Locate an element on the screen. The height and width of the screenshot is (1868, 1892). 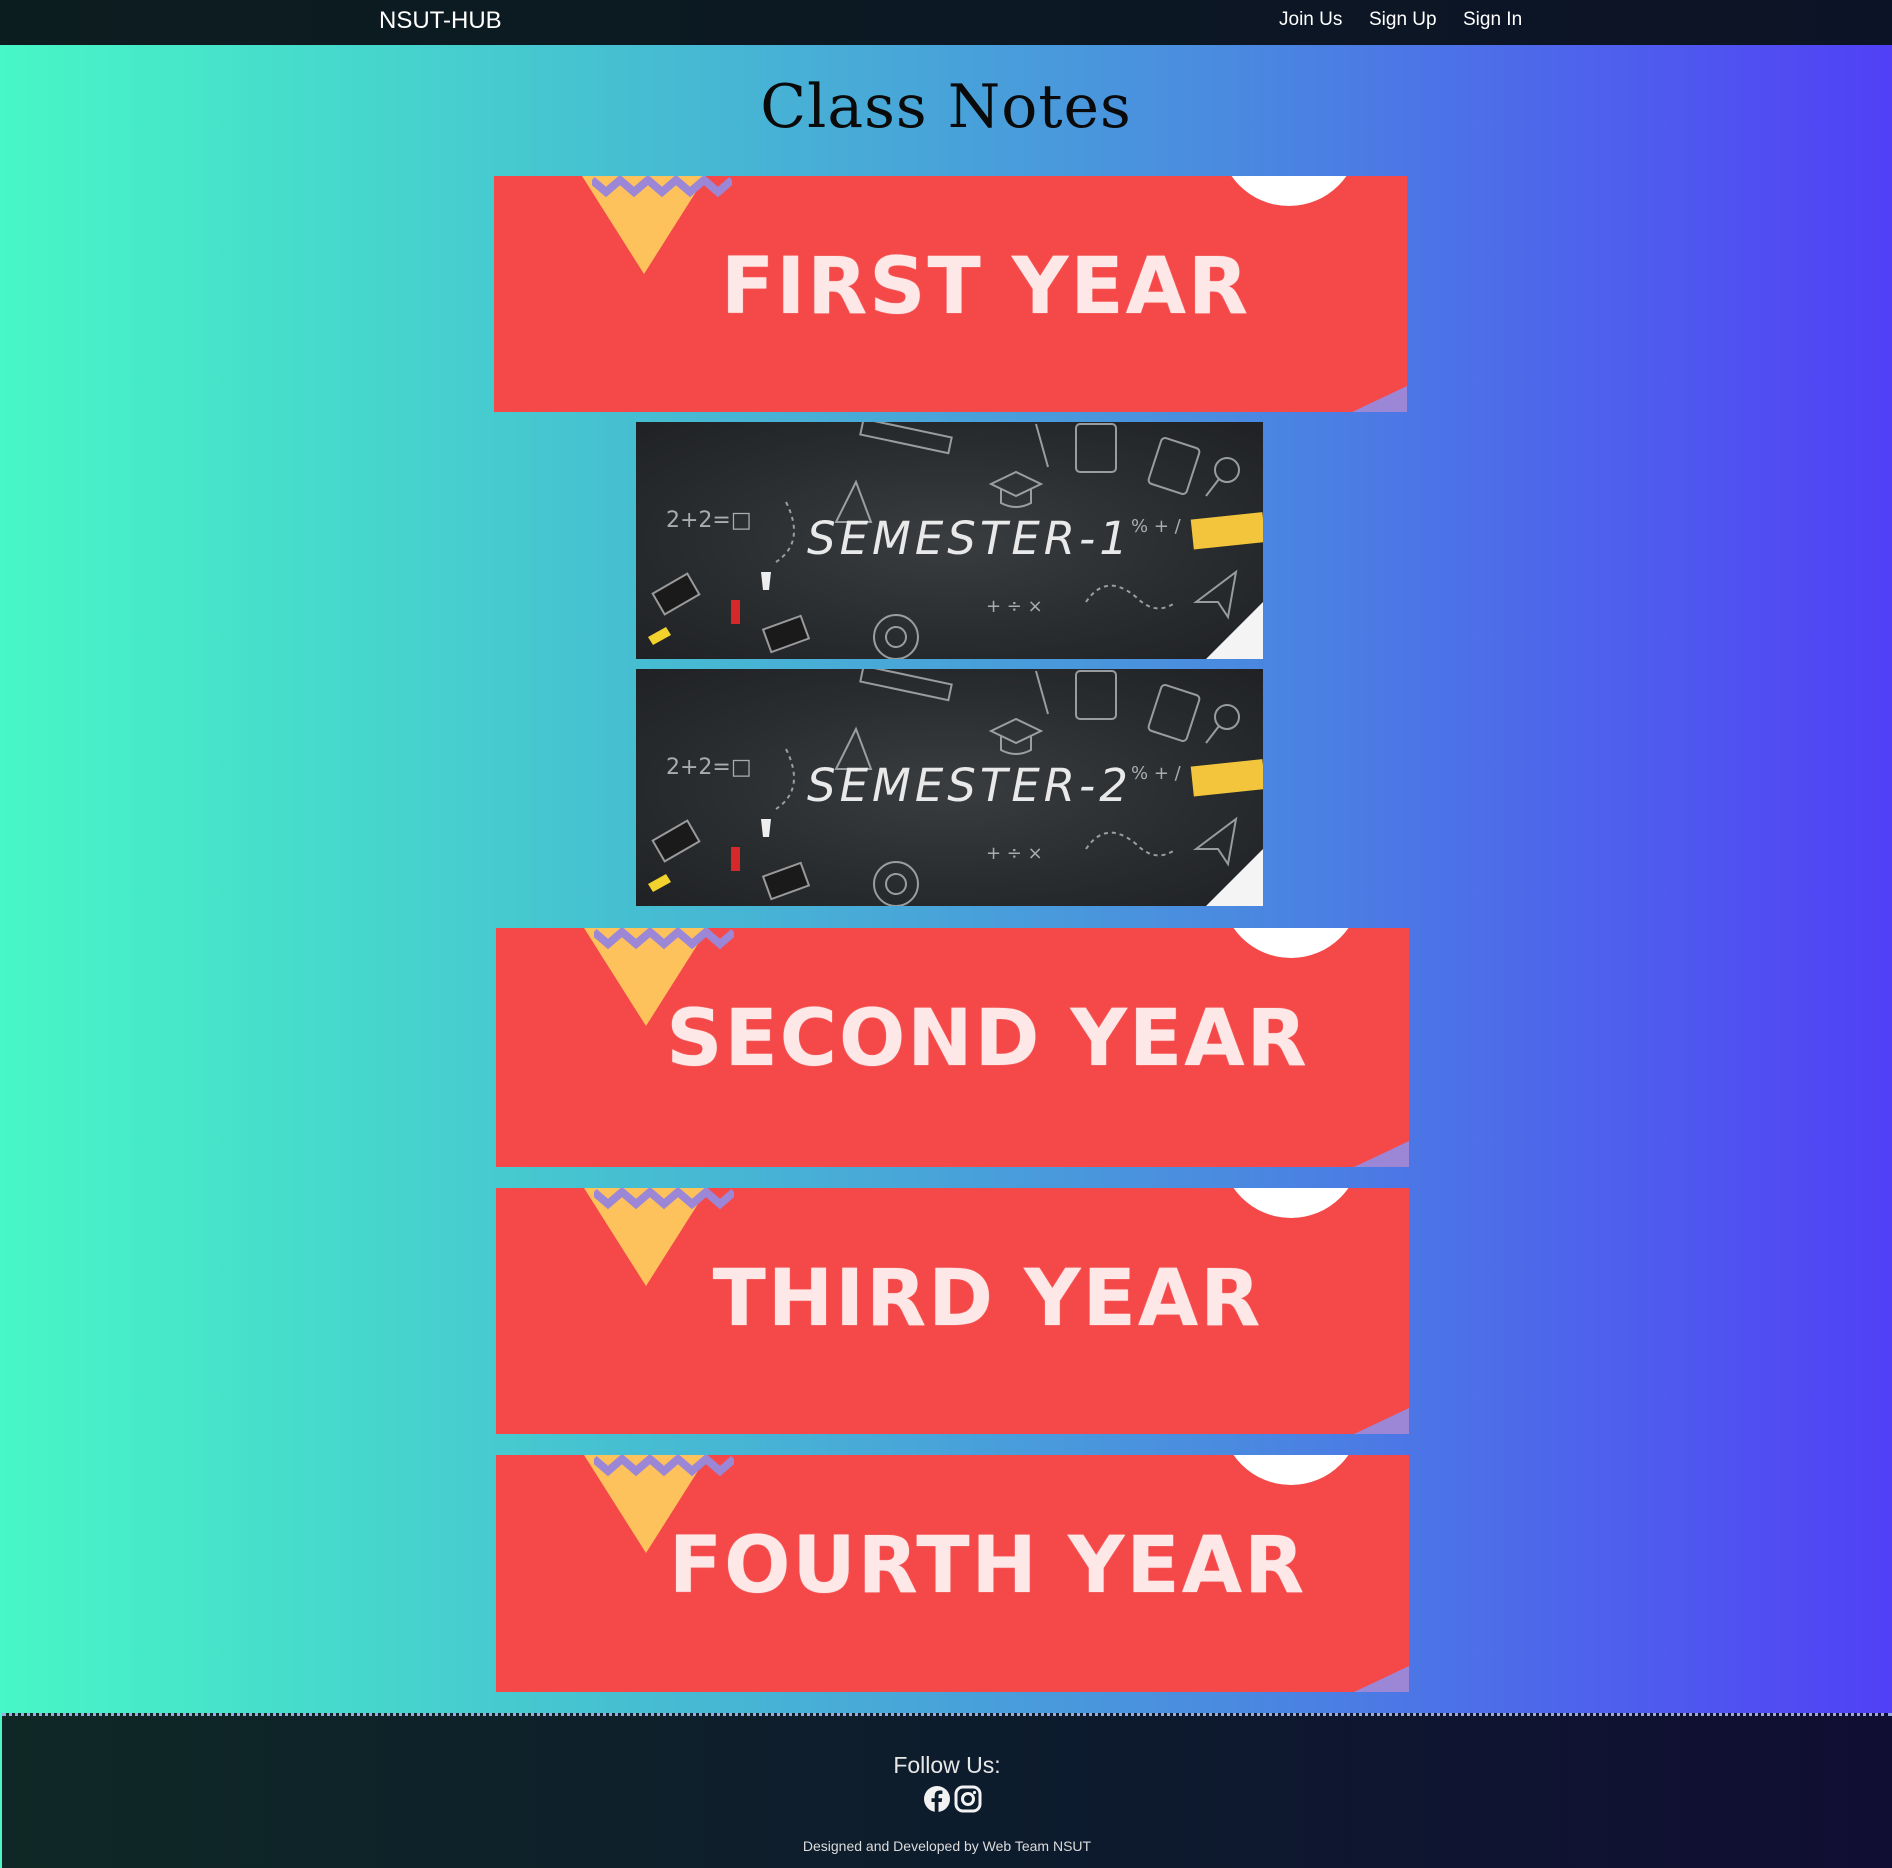
third-year-label: THIRD YEAR is located at coordinates (987, 1299).